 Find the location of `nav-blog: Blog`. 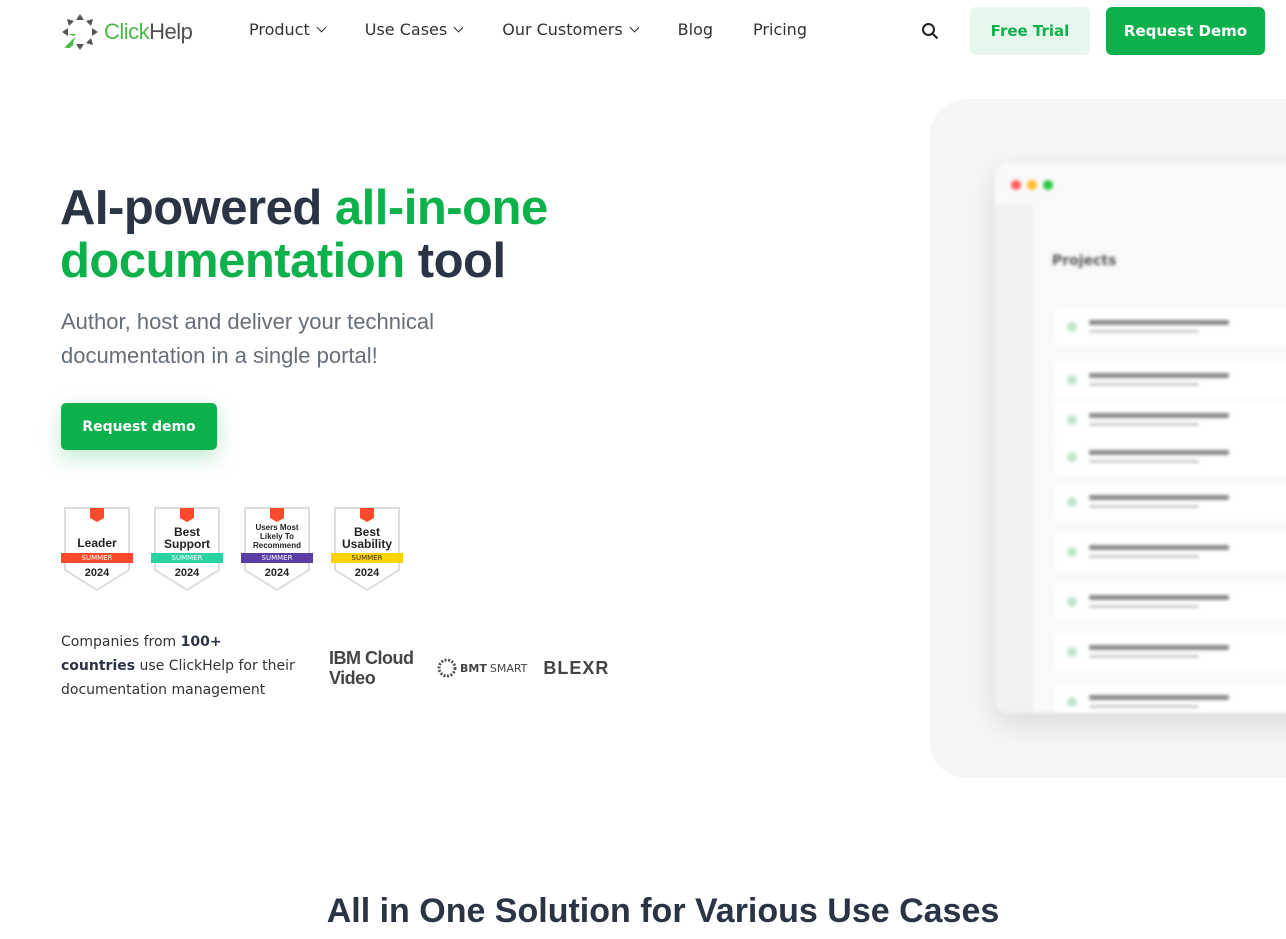

nav-blog: Blog is located at coordinates (695, 29).